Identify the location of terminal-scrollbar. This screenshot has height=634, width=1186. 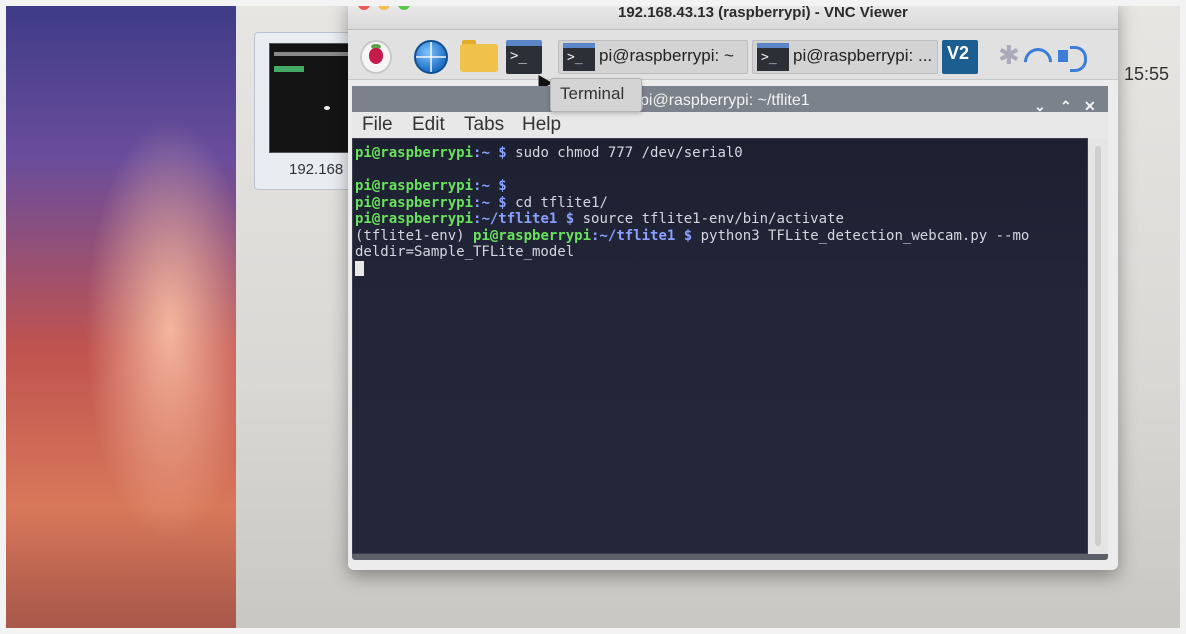
(1098, 346).